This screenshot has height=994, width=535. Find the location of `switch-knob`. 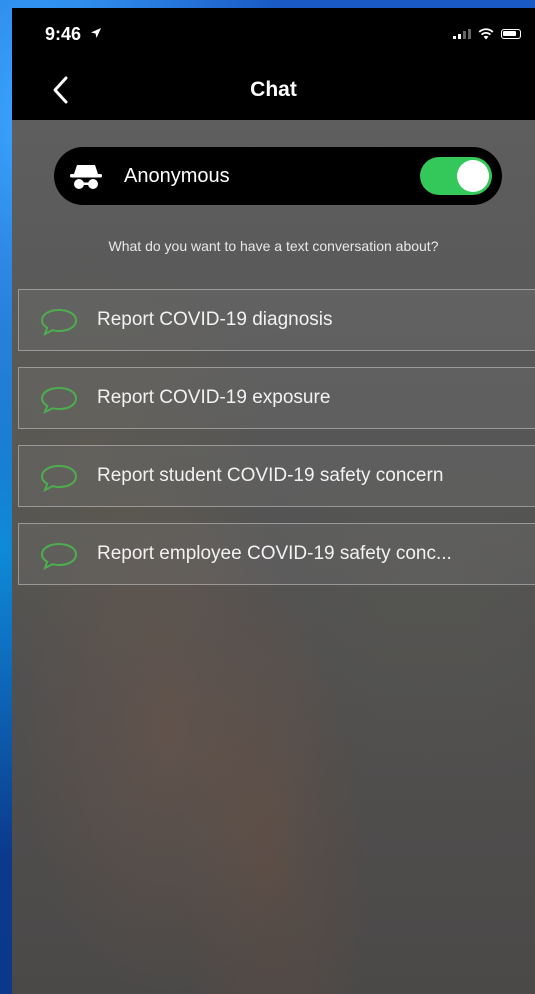

switch-knob is located at coordinates (473, 176).